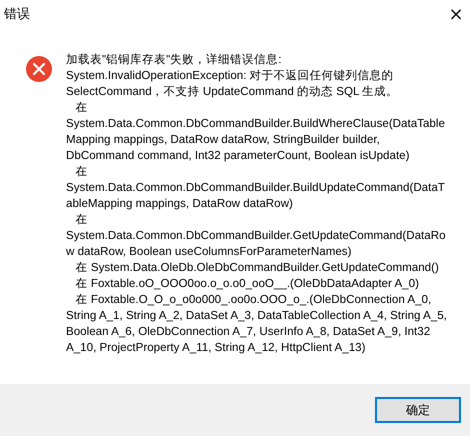 The image size is (470, 436). What do you see at coordinates (456, 14) in the screenshot?
I see `close-button: ×` at bounding box center [456, 14].